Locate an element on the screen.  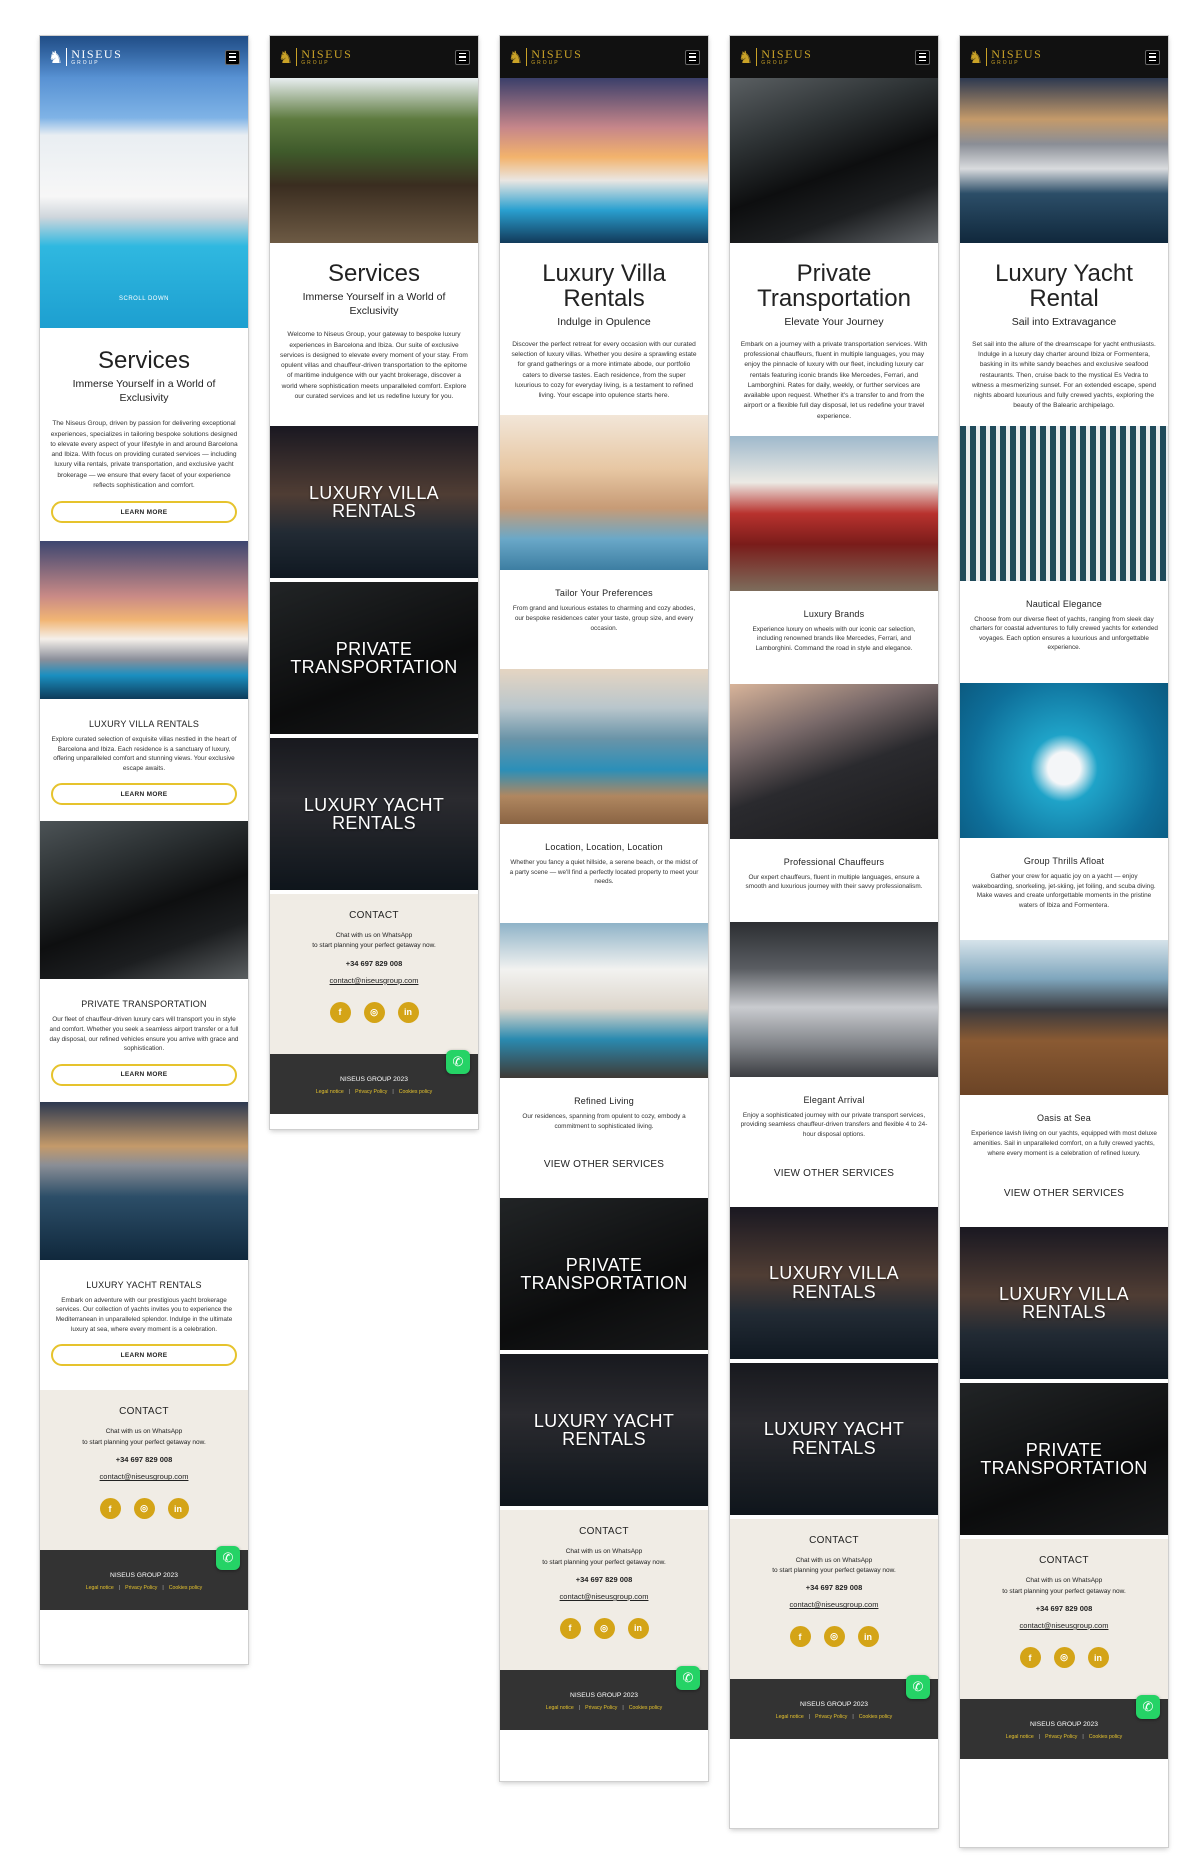
infinity-pool-sea-image is located at coordinates (604, 747).